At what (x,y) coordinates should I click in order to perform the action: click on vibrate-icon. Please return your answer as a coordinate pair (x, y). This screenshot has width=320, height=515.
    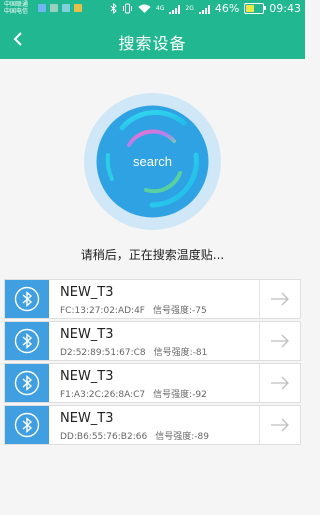
    Looking at the image, I should click on (127, 8).